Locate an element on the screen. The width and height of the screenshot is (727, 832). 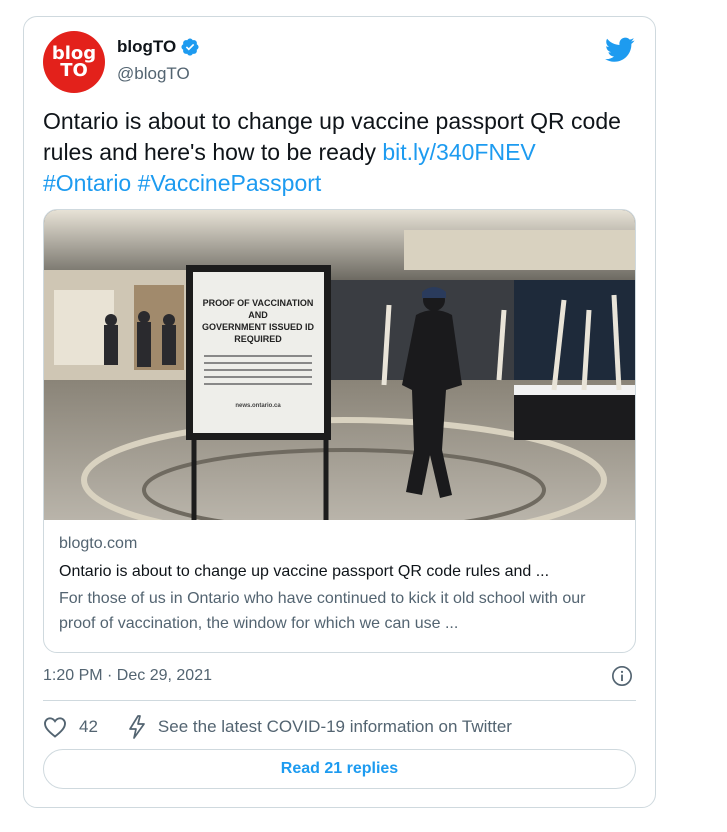
hashtag-ontario: #Ontario is located at coordinates (87, 183).